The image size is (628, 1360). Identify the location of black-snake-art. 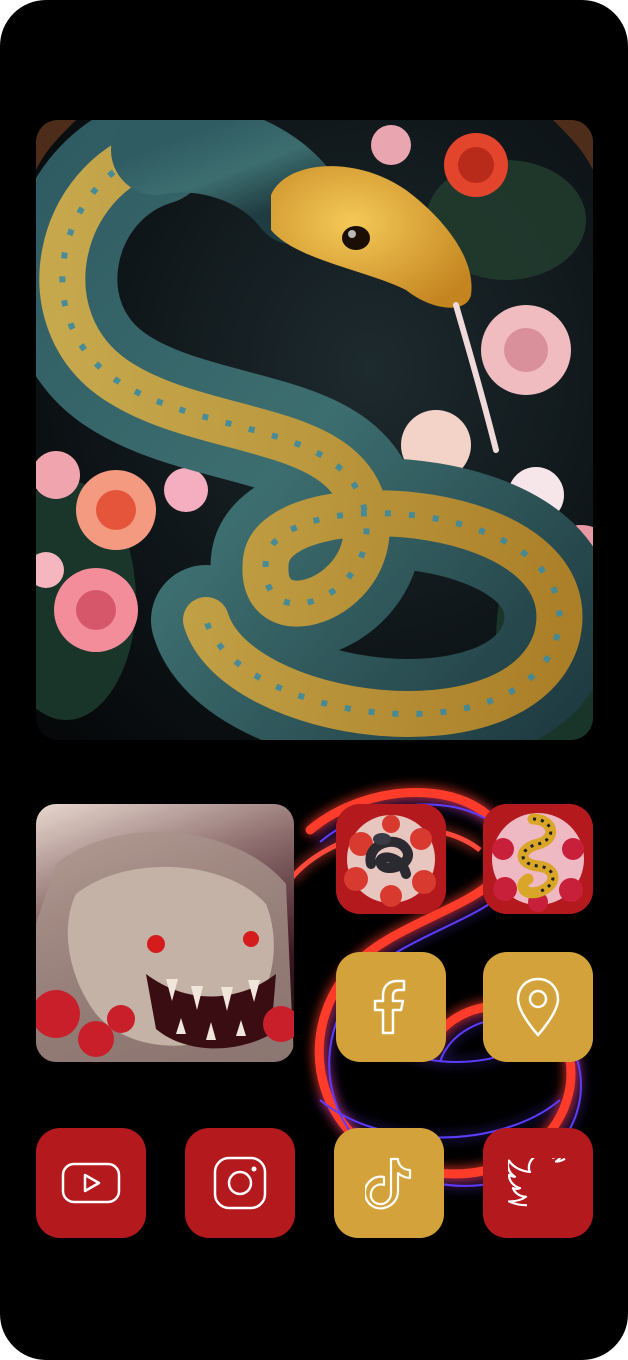
(391, 859).